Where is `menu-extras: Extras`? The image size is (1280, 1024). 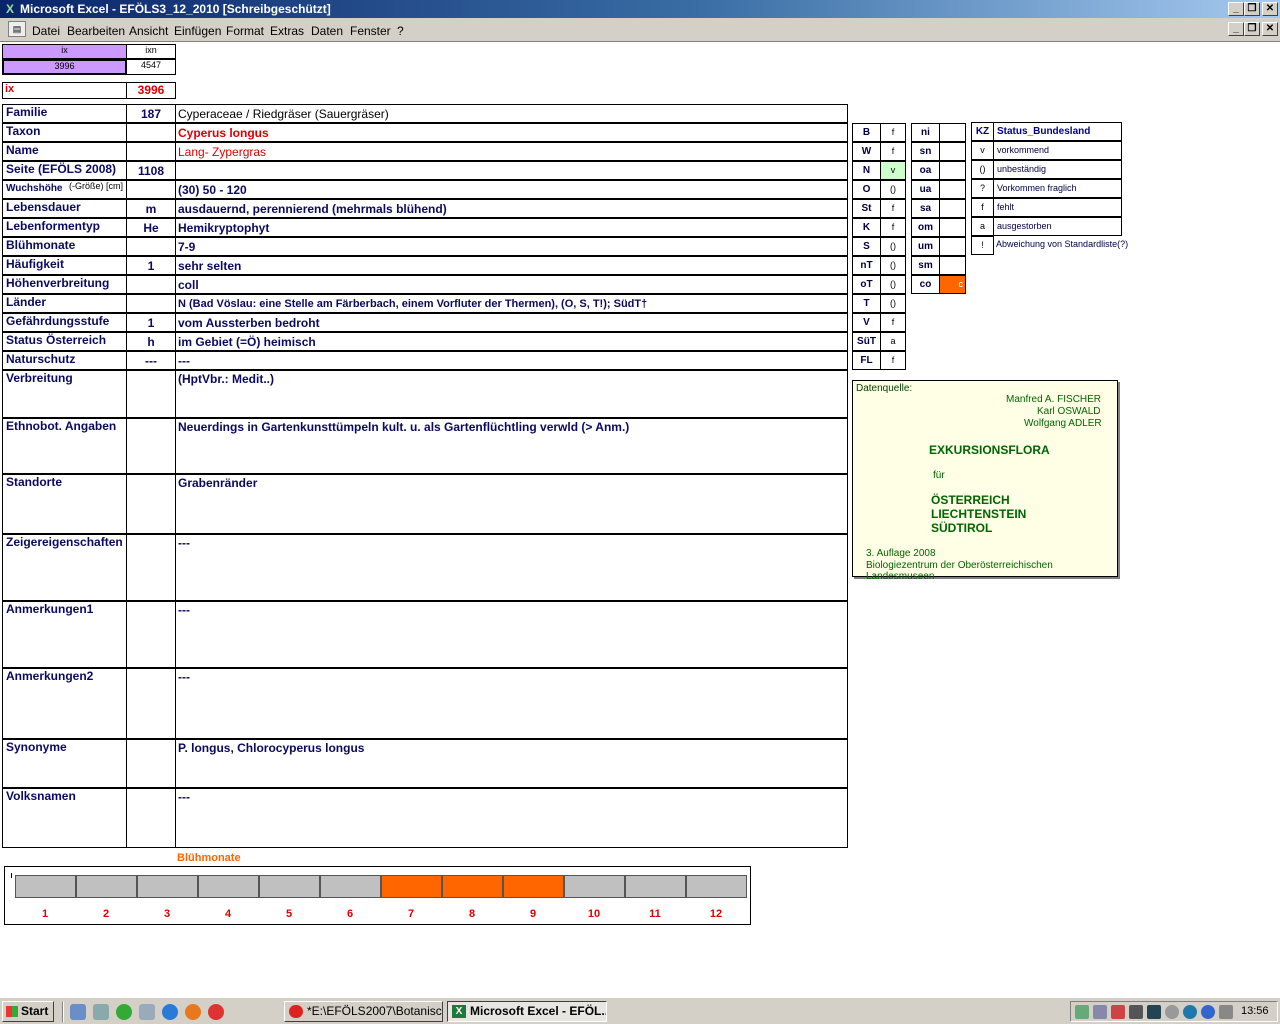 menu-extras: Extras is located at coordinates (287, 31).